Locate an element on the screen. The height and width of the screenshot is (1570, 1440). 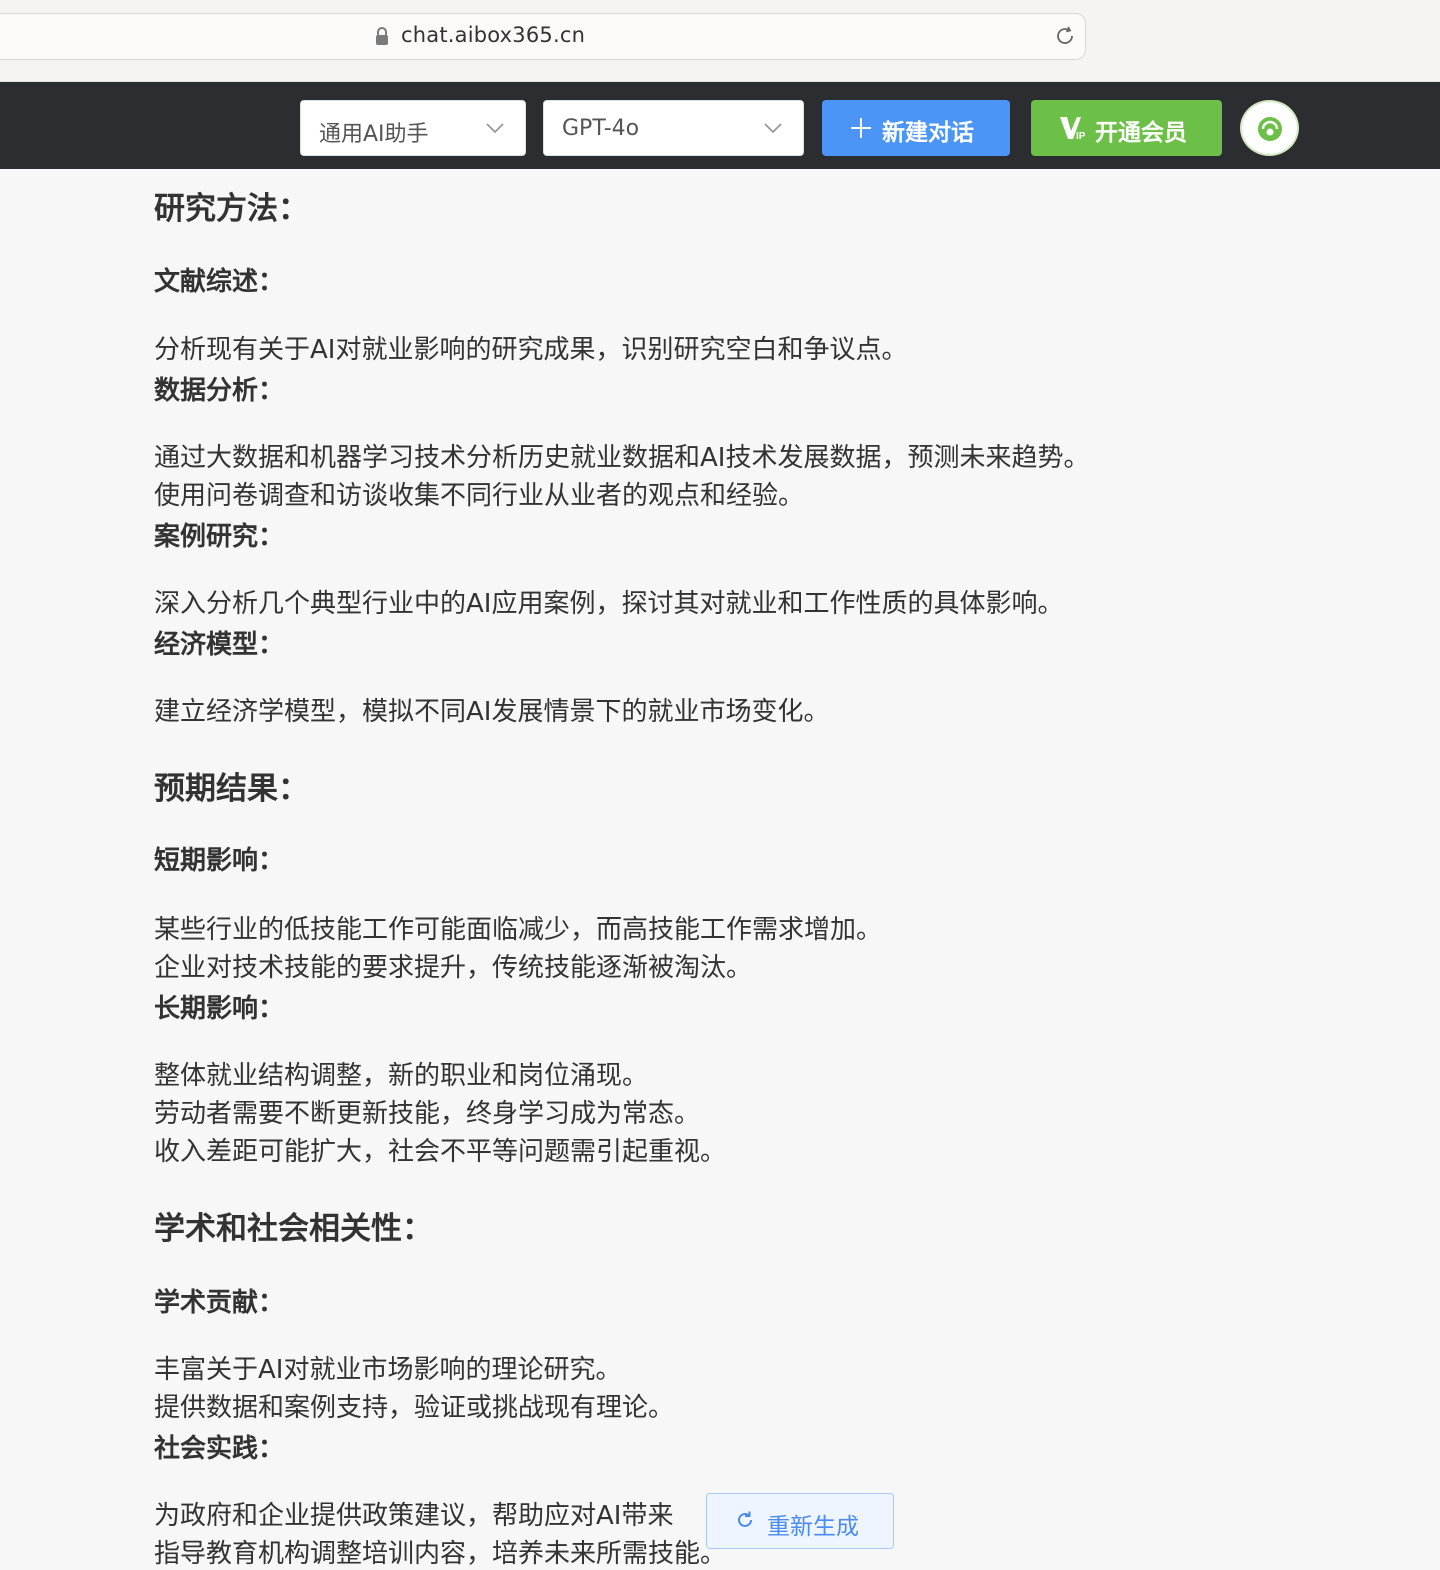
user-avatar-icon is located at coordinates (1270, 129).